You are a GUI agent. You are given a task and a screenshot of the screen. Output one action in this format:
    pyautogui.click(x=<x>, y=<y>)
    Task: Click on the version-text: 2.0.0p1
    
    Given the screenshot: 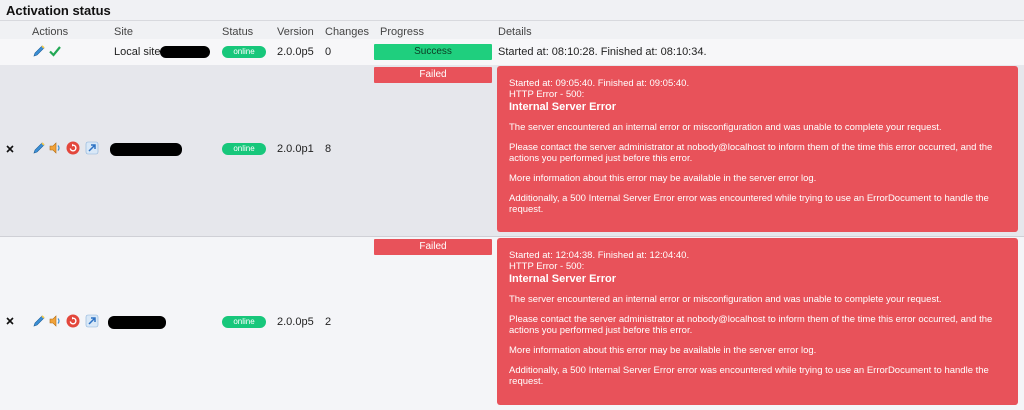 What is the action you would take?
    pyautogui.click(x=295, y=149)
    